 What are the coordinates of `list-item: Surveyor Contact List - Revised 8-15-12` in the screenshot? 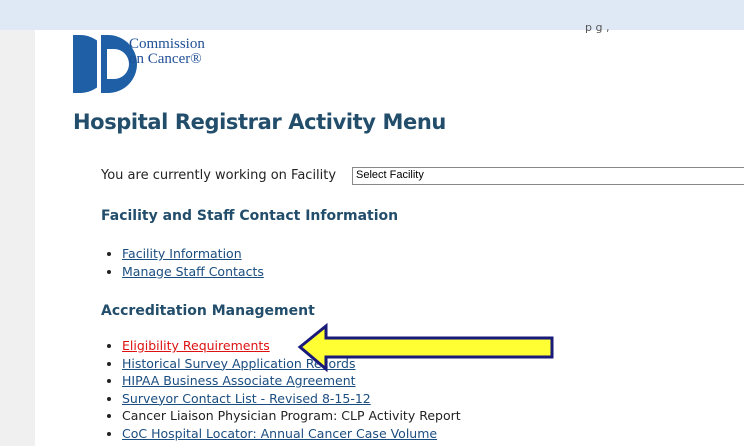 It's located at (291, 399).